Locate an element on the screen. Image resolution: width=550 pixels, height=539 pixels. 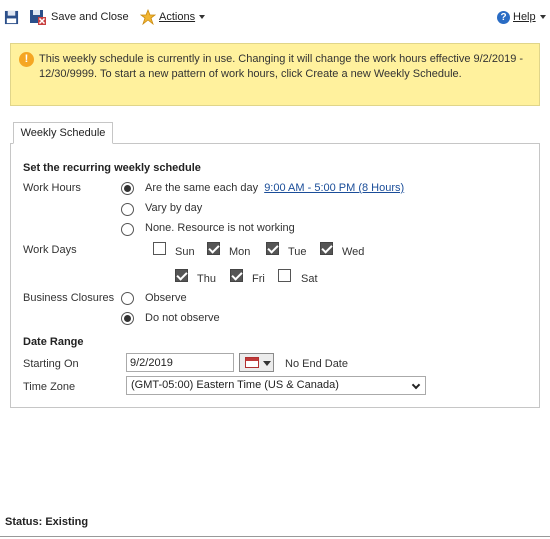
help-icon: ? is located at coordinates (503, 17).